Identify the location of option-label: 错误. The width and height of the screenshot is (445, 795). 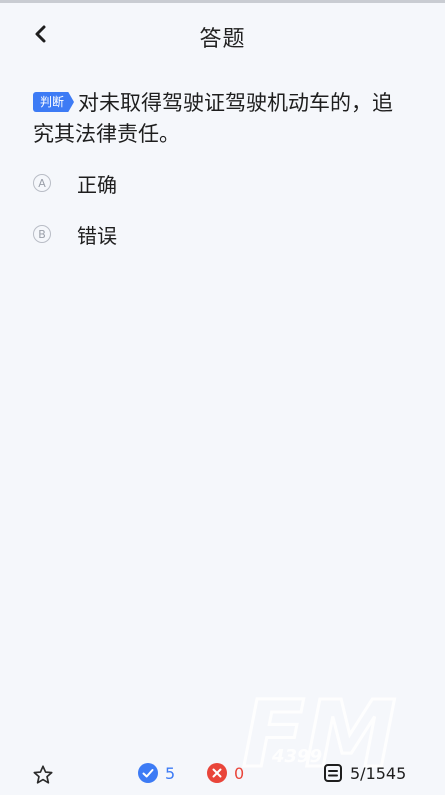
(97, 235).